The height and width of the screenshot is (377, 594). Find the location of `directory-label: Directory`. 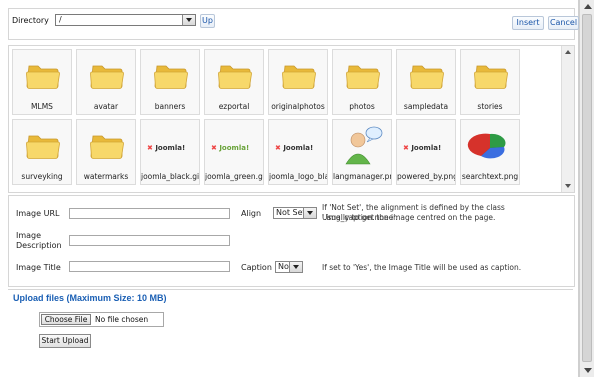

directory-label: Directory is located at coordinates (30, 20).